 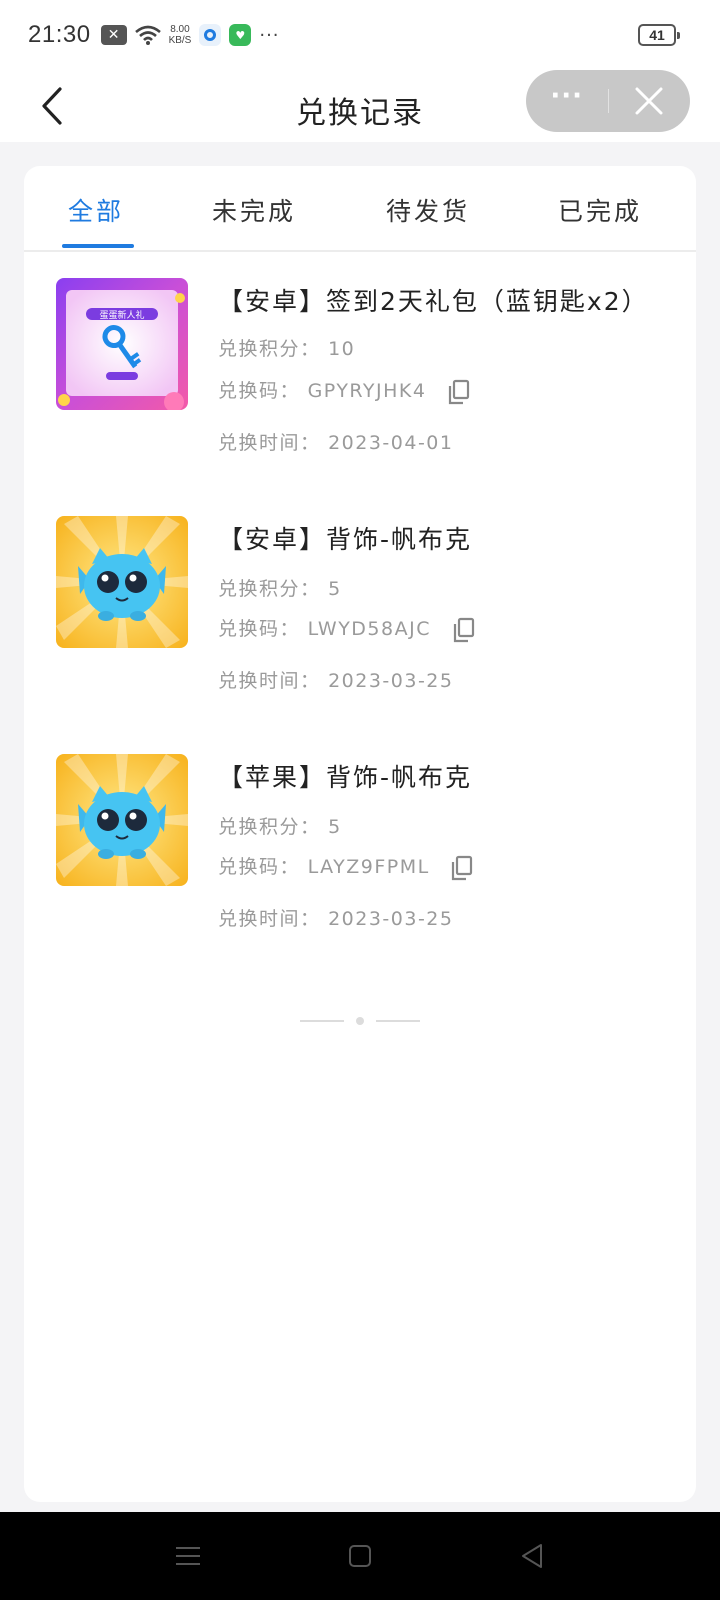 What do you see at coordinates (600, 210) in the screenshot?
I see `tab-completed: 已完成` at bounding box center [600, 210].